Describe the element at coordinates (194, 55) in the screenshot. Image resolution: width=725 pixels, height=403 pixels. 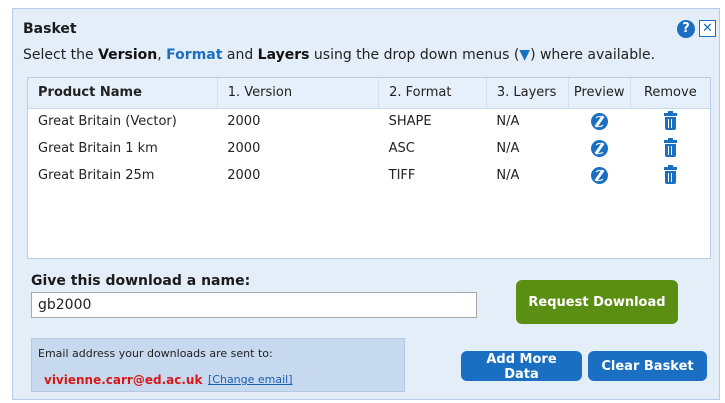
I see `instructions-format: Format` at that location.